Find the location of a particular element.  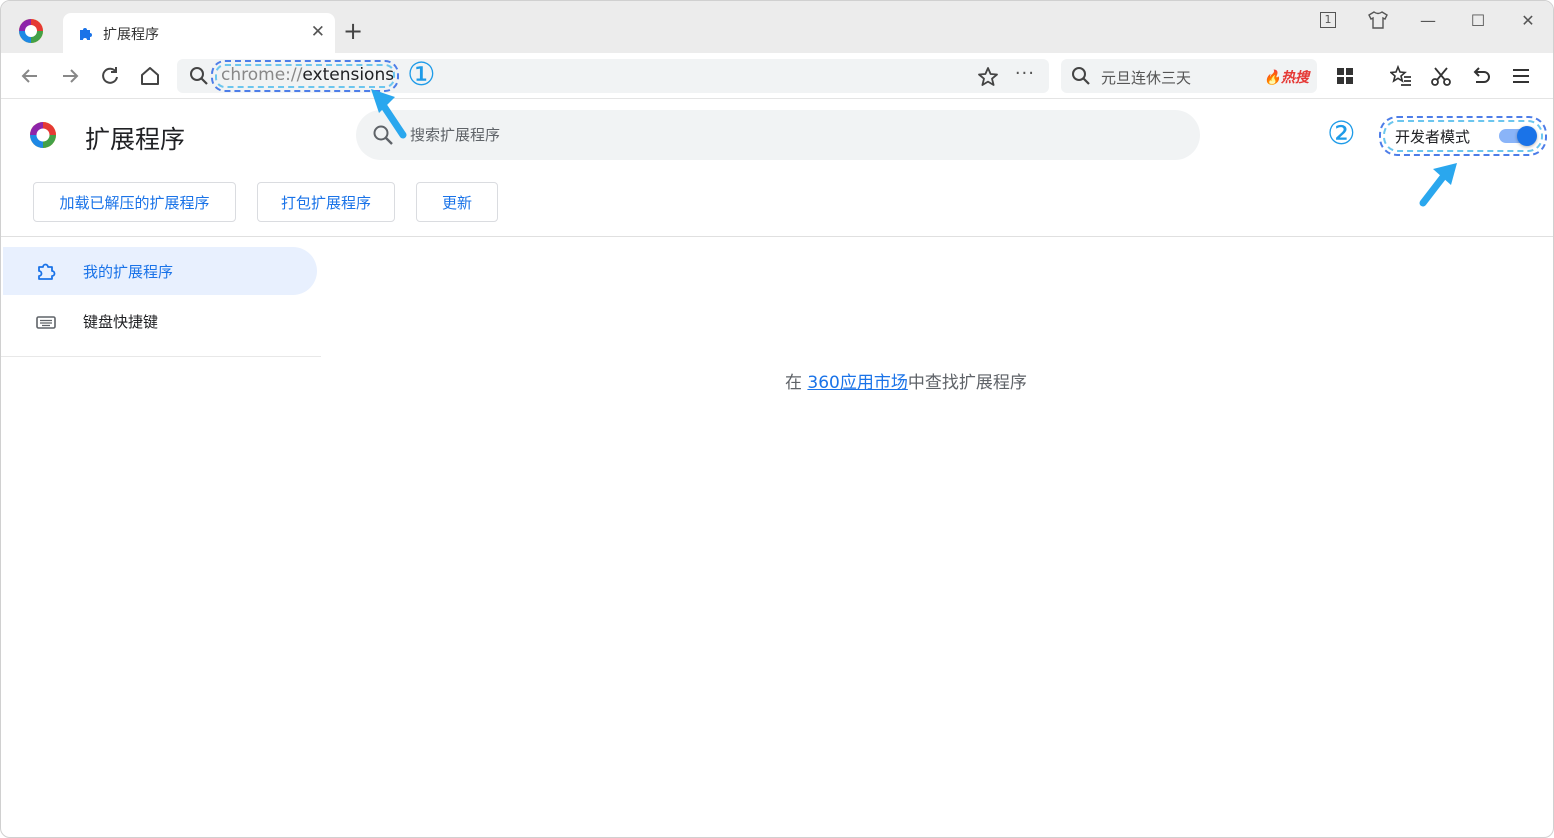

app-store-link: 360应用市场 is located at coordinates (857, 383).